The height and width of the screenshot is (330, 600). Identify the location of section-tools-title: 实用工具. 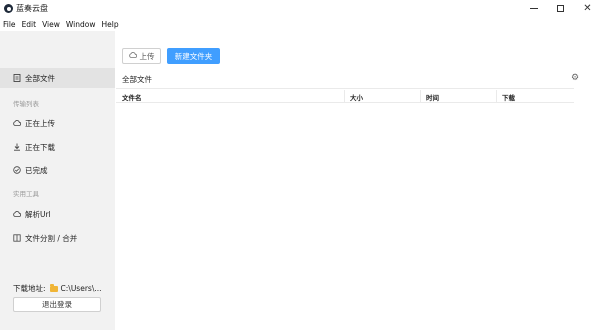
(26, 194).